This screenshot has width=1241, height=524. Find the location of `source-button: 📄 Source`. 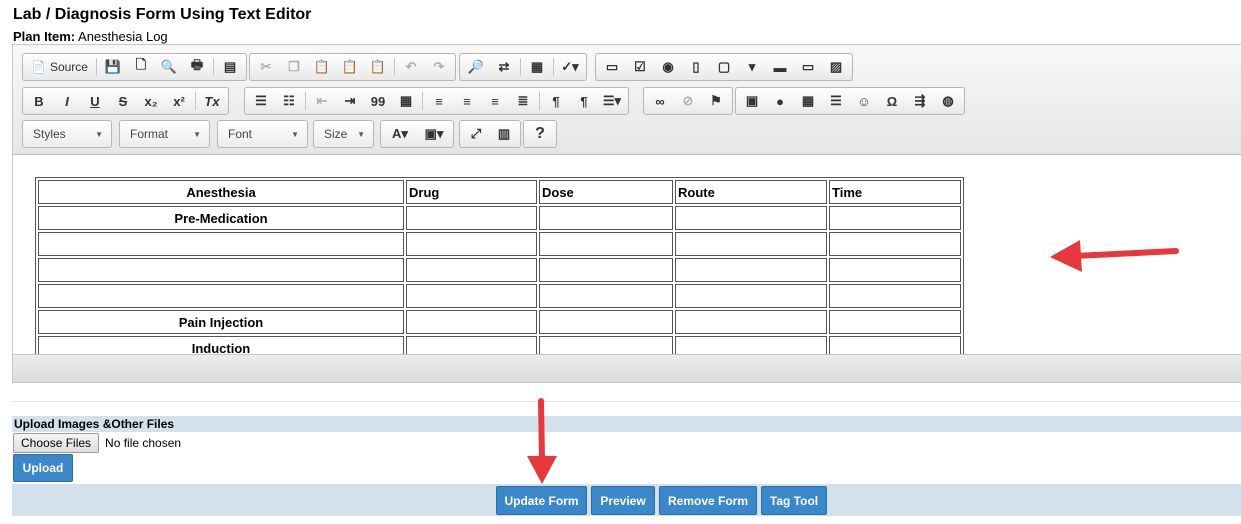

source-button: 📄 Source is located at coordinates (59, 67).